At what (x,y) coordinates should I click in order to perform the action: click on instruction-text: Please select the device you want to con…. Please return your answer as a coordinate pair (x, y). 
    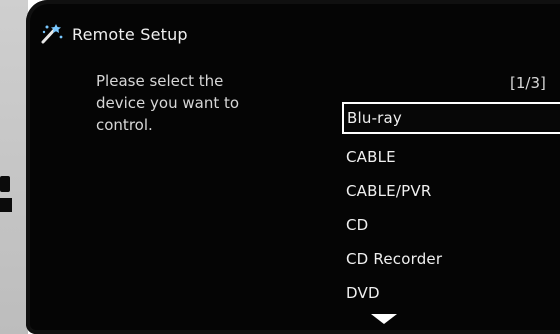
    Looking at the image, I should click on (168, 103).